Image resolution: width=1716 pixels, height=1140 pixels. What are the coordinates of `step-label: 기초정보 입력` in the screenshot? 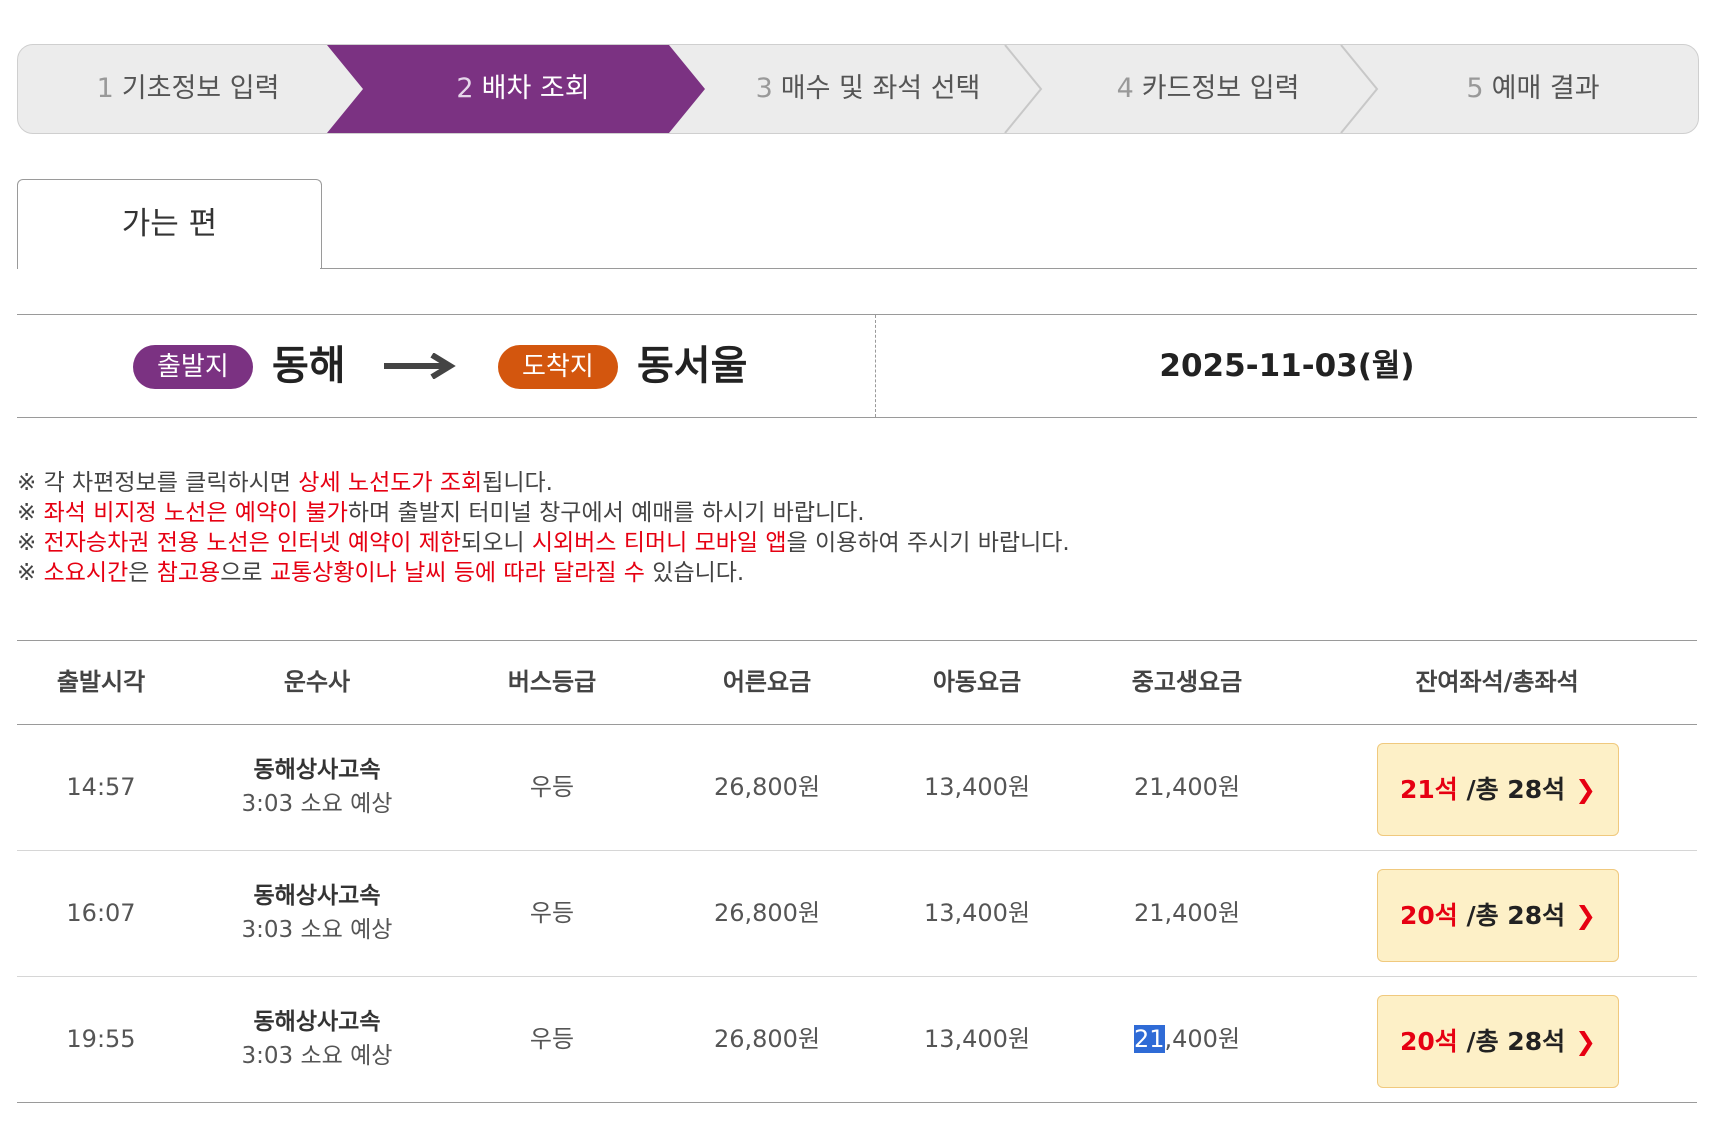 It's located at (200, 88).